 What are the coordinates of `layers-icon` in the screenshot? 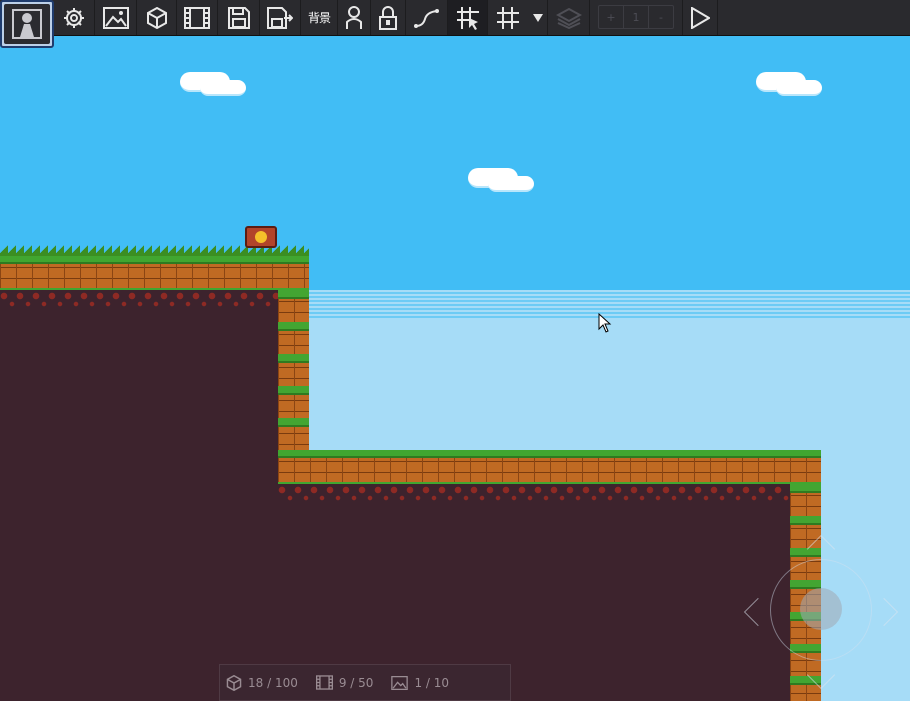 It's located at (569, 17).